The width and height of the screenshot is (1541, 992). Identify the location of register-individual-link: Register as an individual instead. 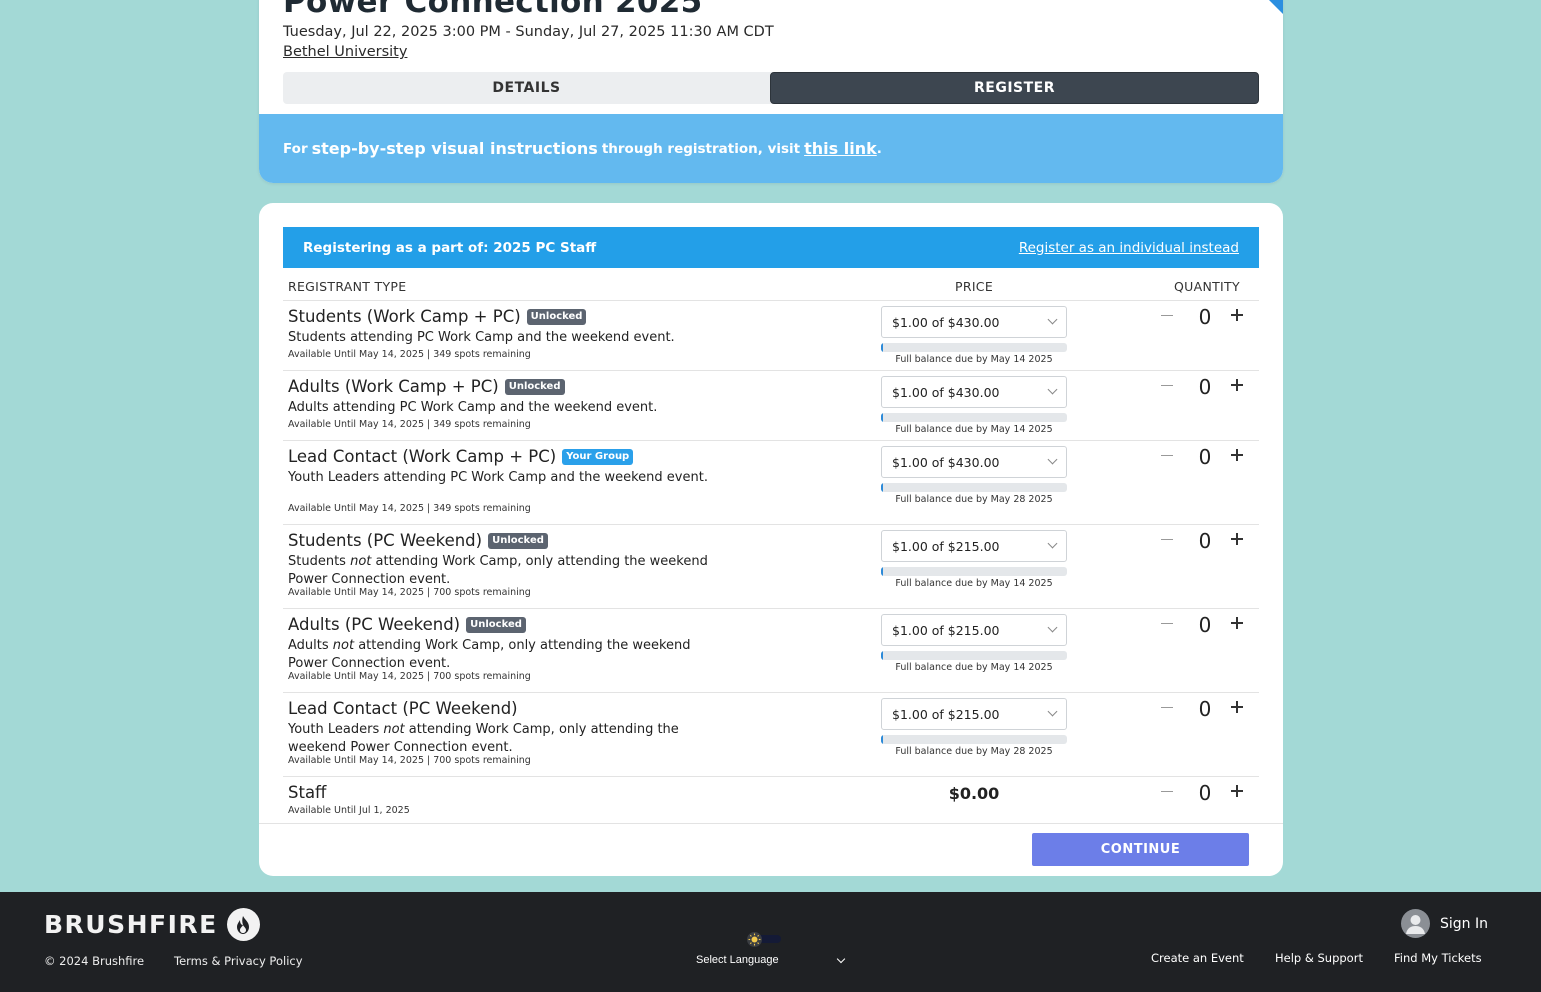
(1129, 248).